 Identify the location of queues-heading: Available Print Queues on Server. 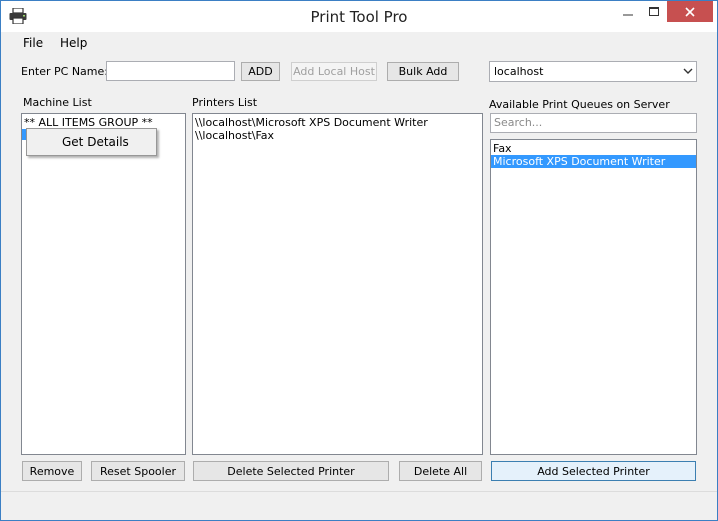
(579, 104).